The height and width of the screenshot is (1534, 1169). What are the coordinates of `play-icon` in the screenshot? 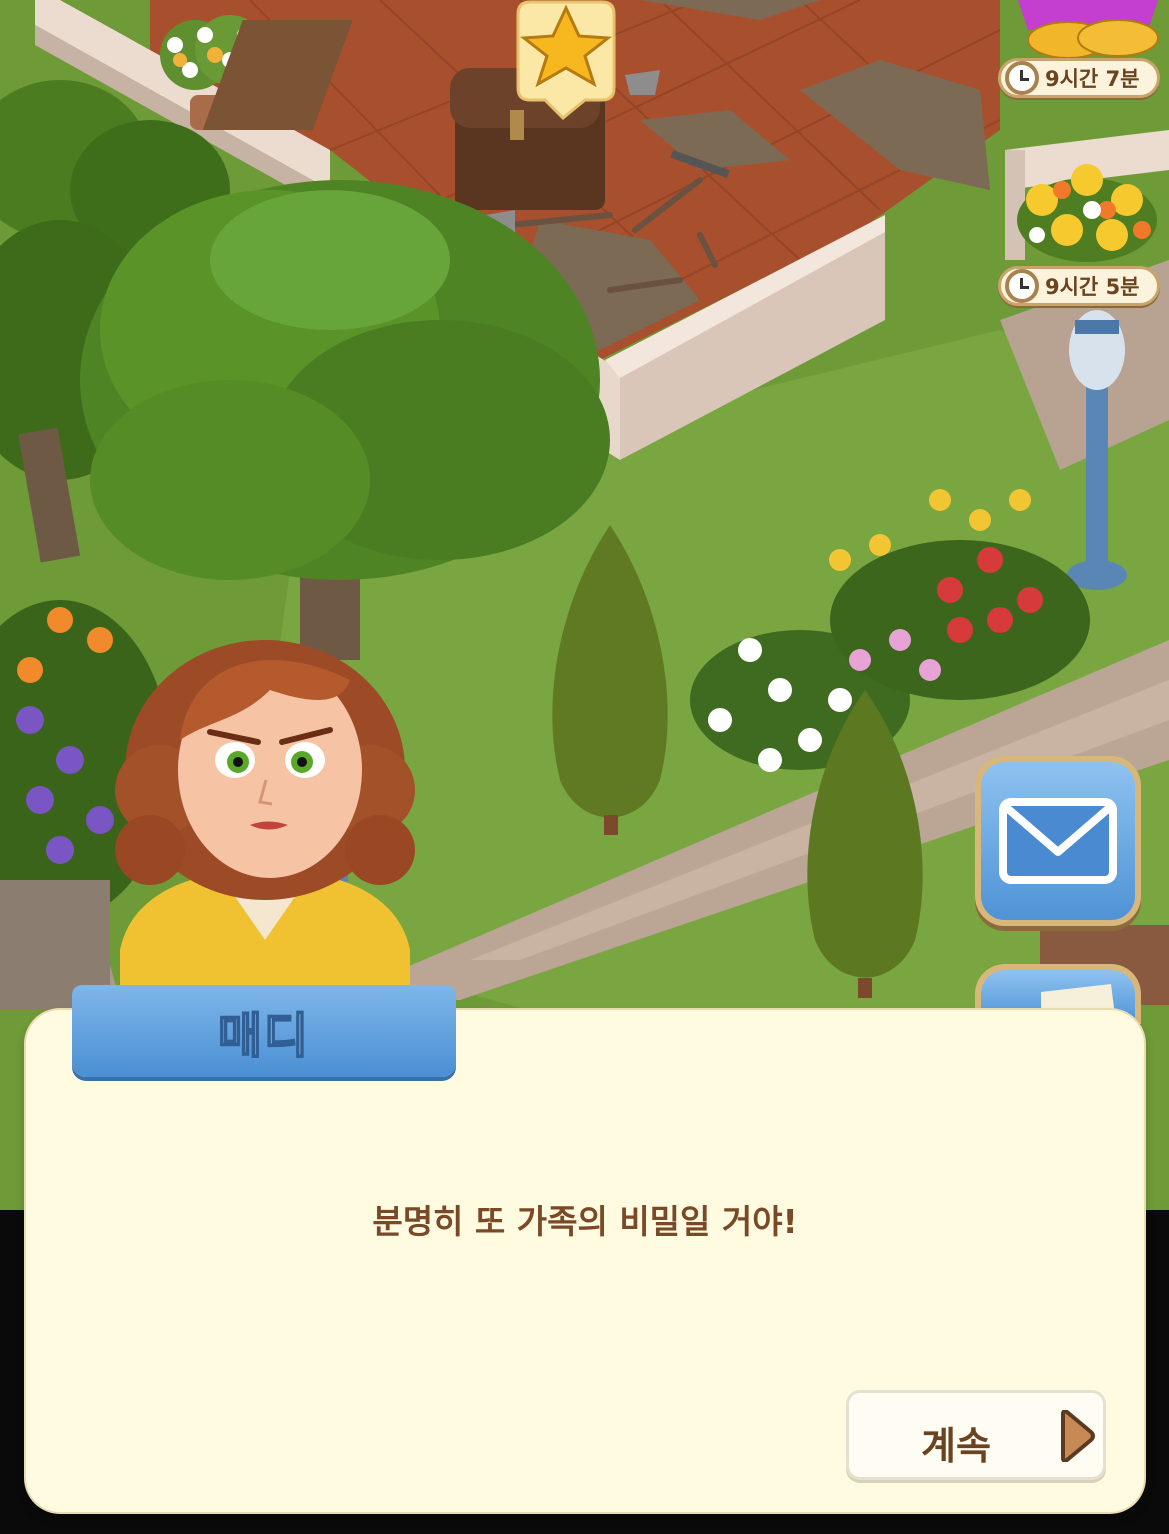 It's located at (1078, 1436).